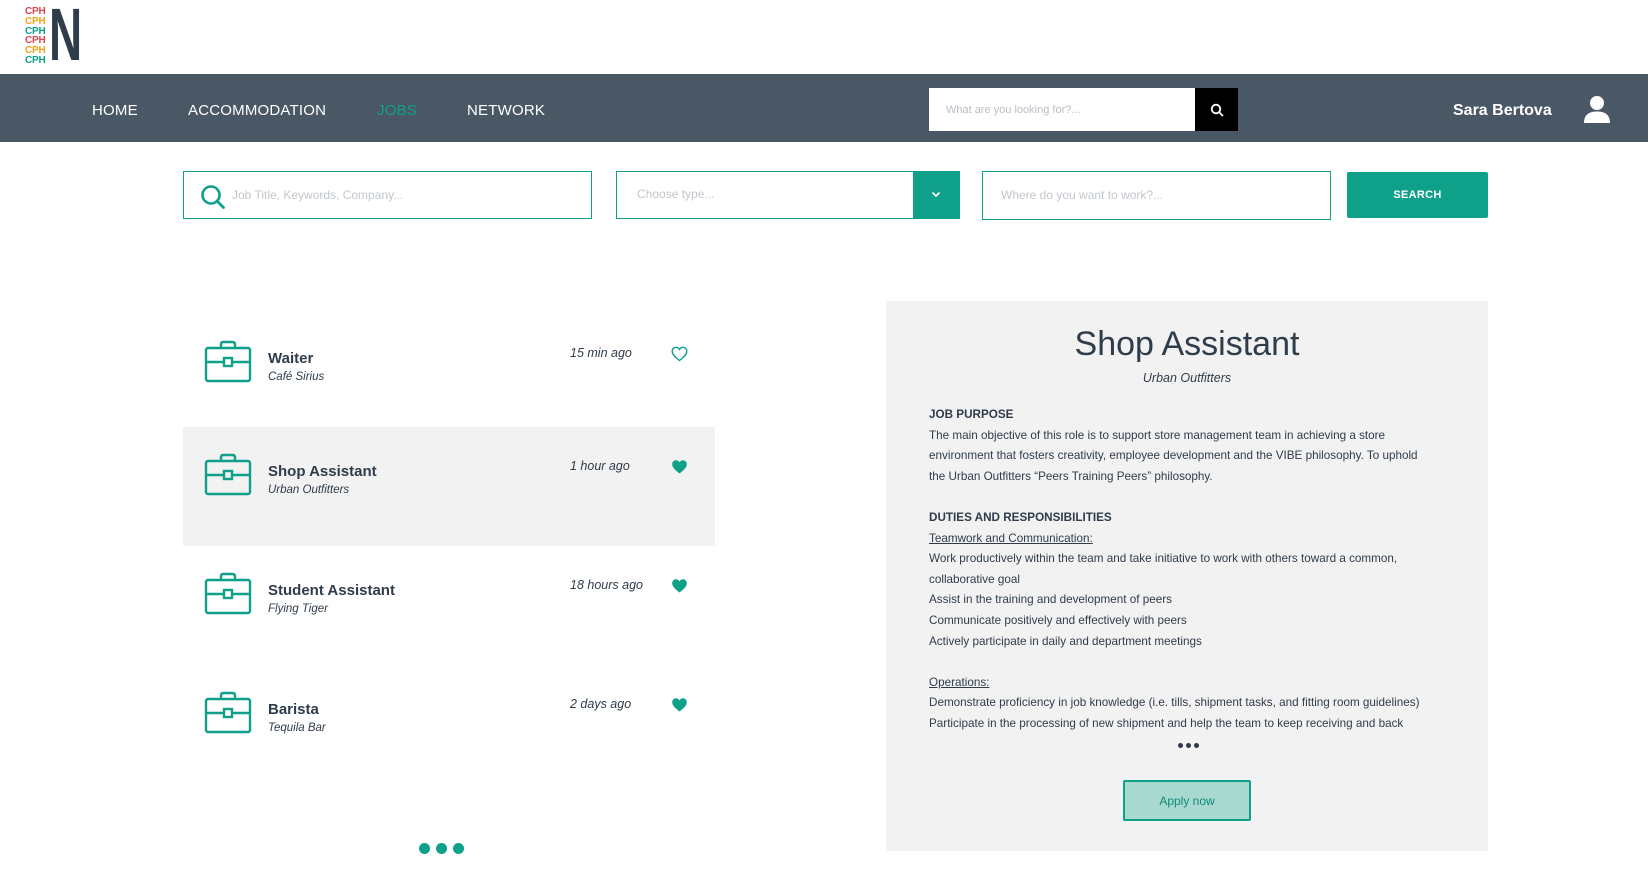  What do you see at coordinates (397, 108) in the screenshot?
I see `nav-jobs: JOBS` at bounding box center [397, 108].